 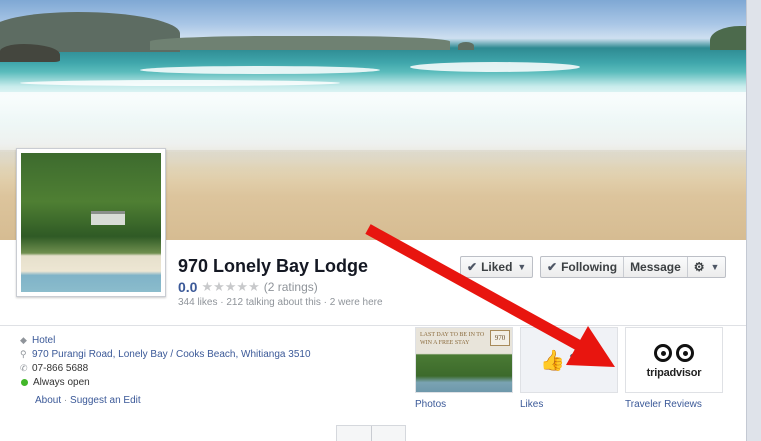 What do you see at coordinates (753, 220) in the screenshot?
I see `page-scrollbar` at bounding box center [753, 220].